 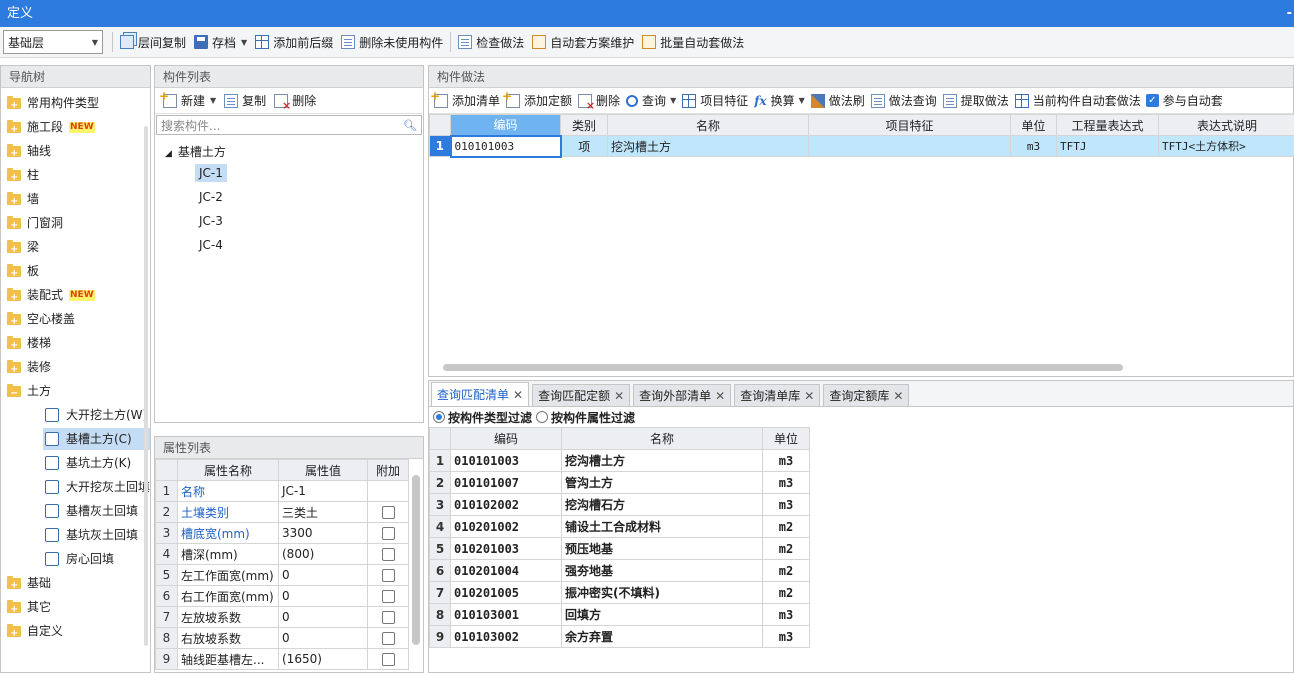 What do you see at coordinates (79, 559) in the screenshot?
I see `nav-subitem: 房心回填` at bounding box center [79, 559].